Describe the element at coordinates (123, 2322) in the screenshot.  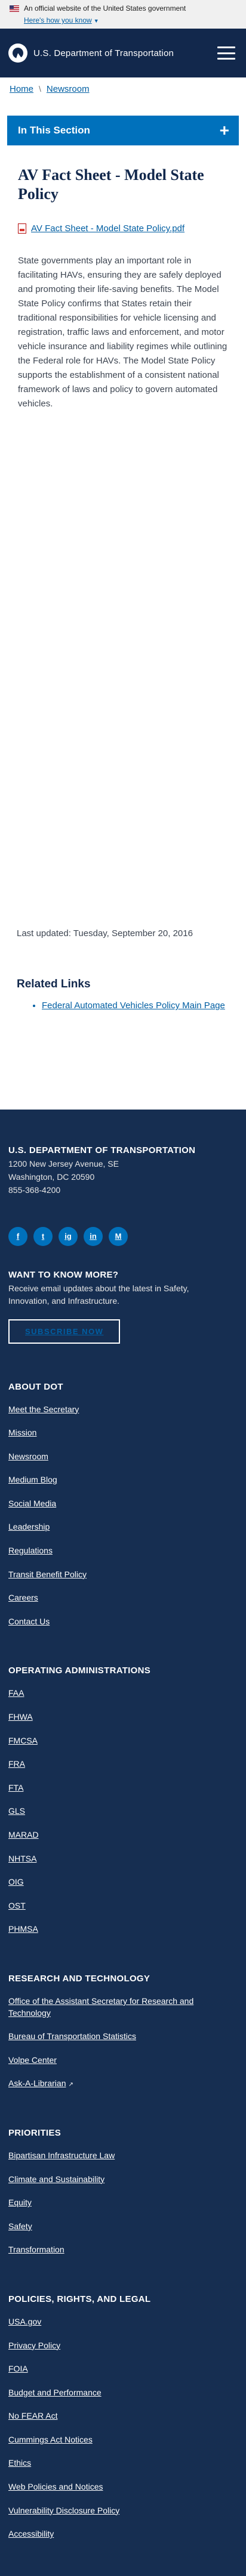
I see `list-item: USA.gov` at that location.